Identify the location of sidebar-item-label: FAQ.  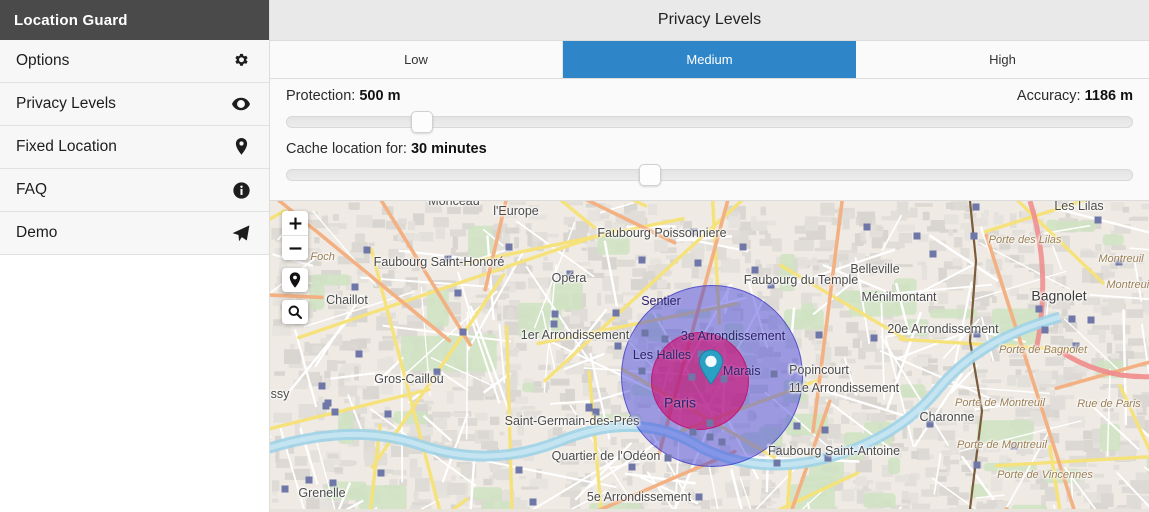
(32, 190).